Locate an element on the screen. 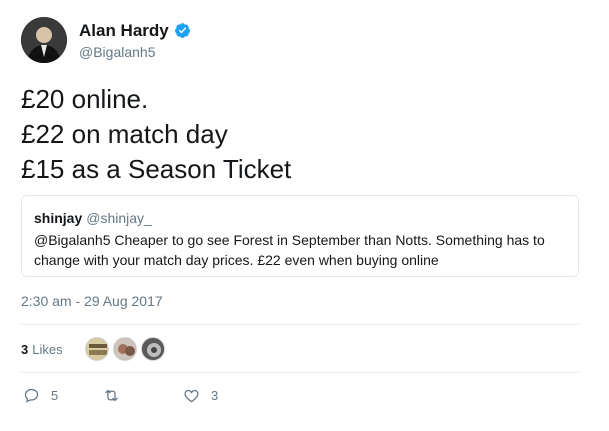 The height and width of the screenshot is (431, 609). retweet-icon is located at coordinates (111, 395).